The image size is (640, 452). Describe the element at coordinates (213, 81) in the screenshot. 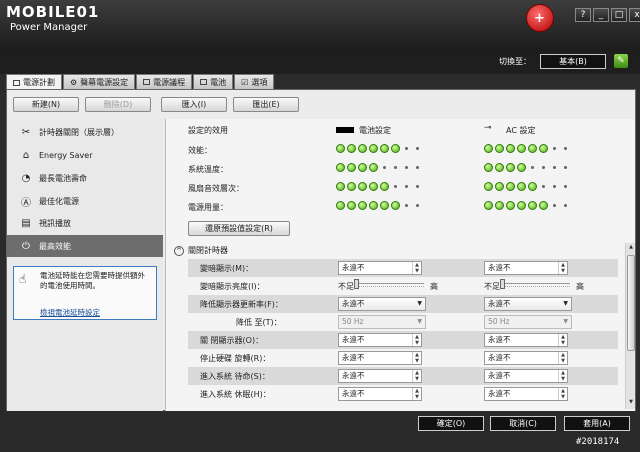

I see `tab-battery: 電池` at that location.